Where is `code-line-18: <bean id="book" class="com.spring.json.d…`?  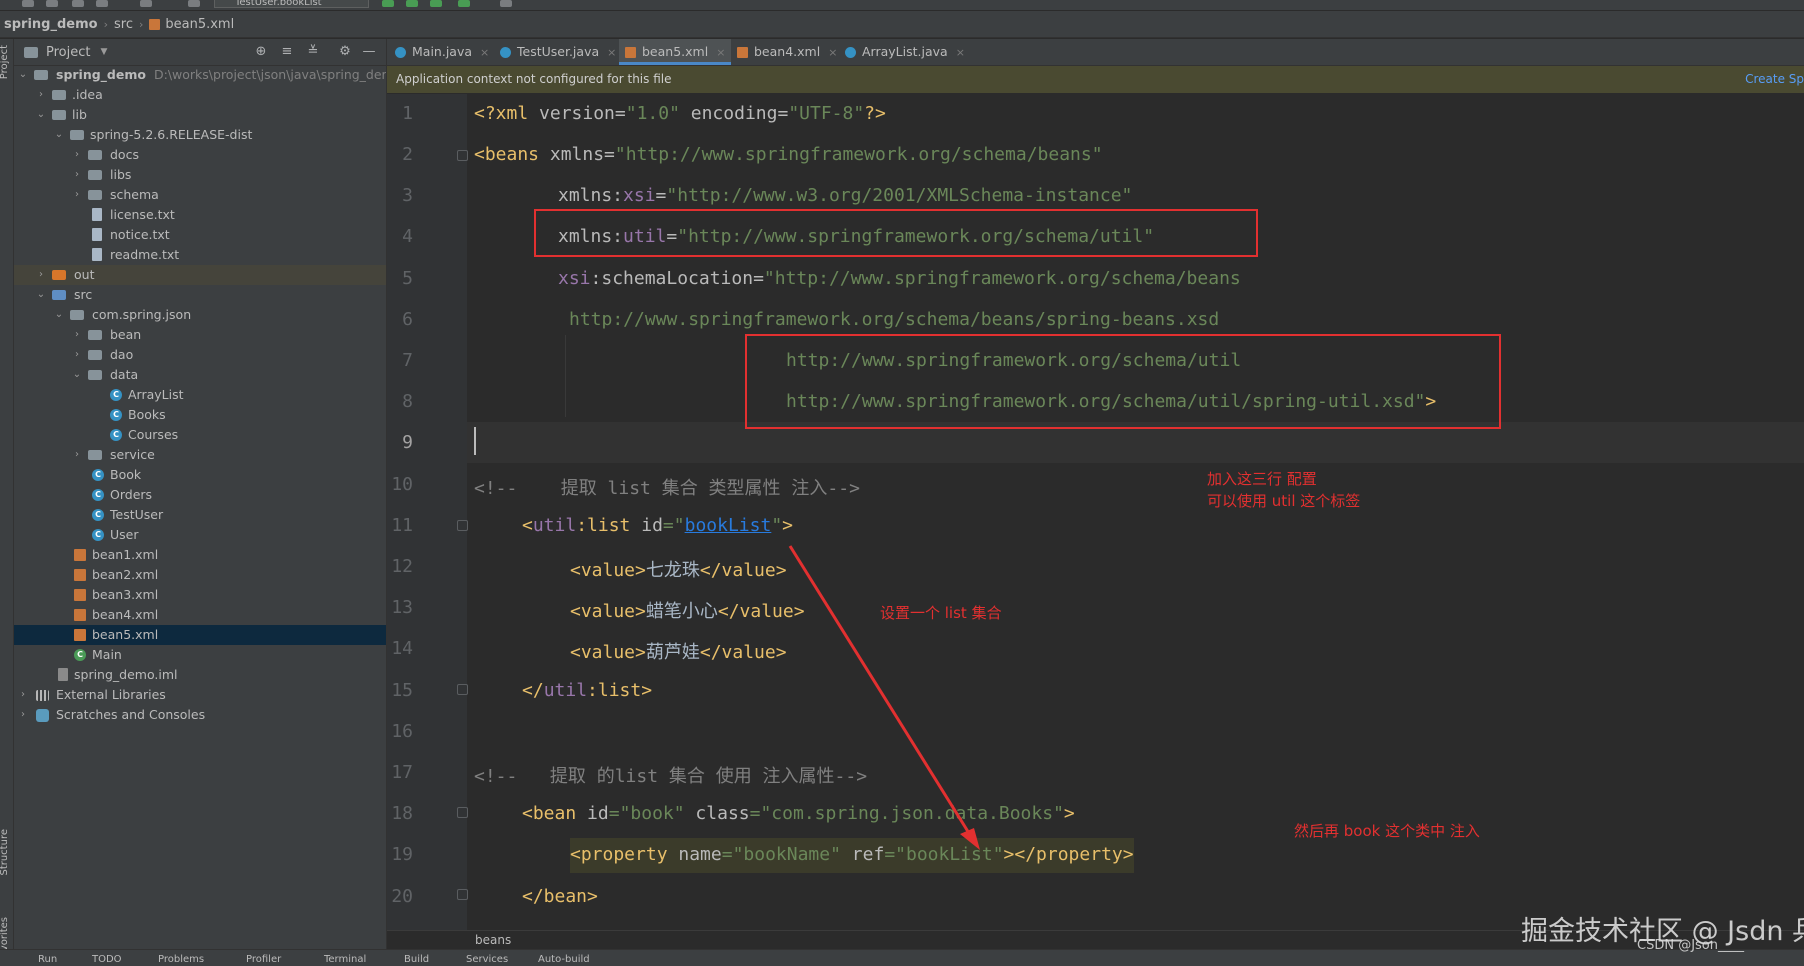 code-line-18: <bean id="book" class="com.spring.json.d… is located at coordinates (798, 813).